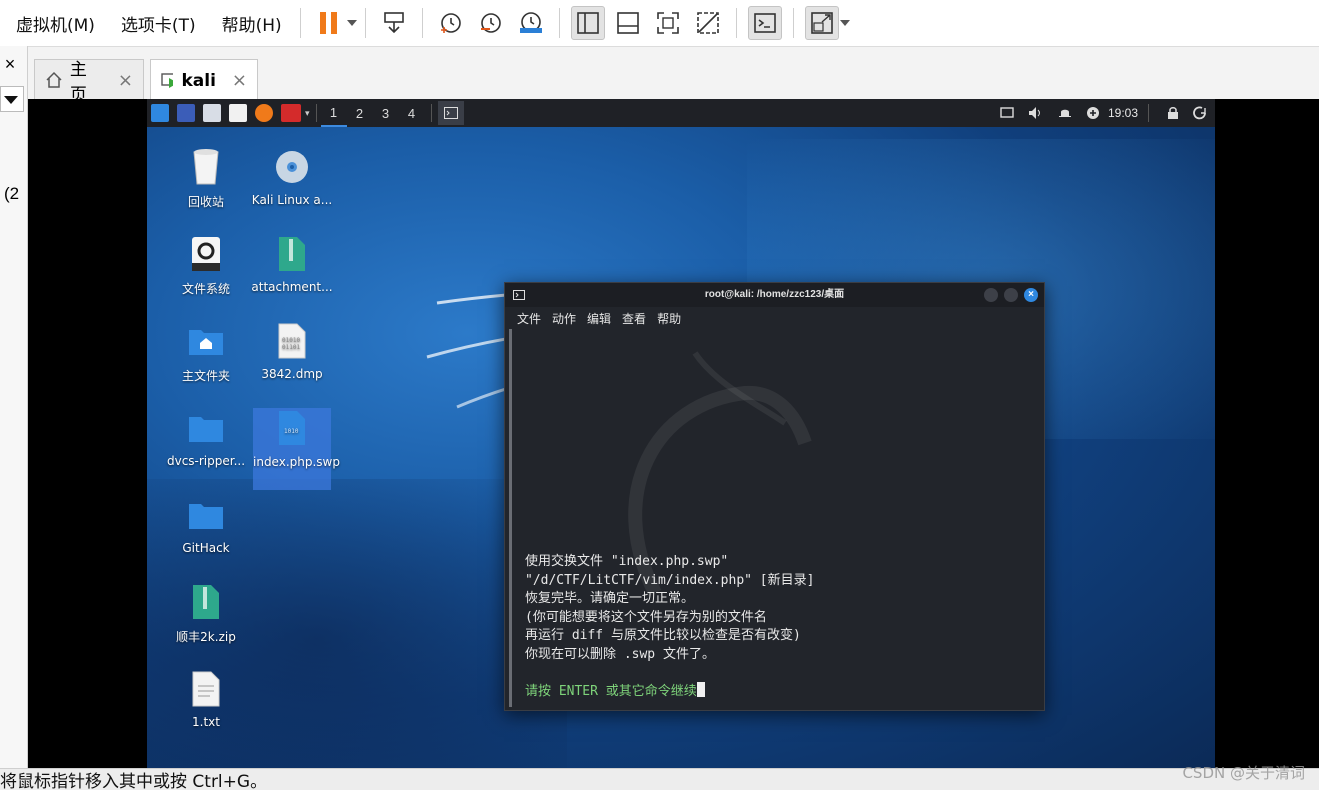 The width and height of the screenshot is (1319, 790). I want to click on workspace-1: 1, so click(333, 113).